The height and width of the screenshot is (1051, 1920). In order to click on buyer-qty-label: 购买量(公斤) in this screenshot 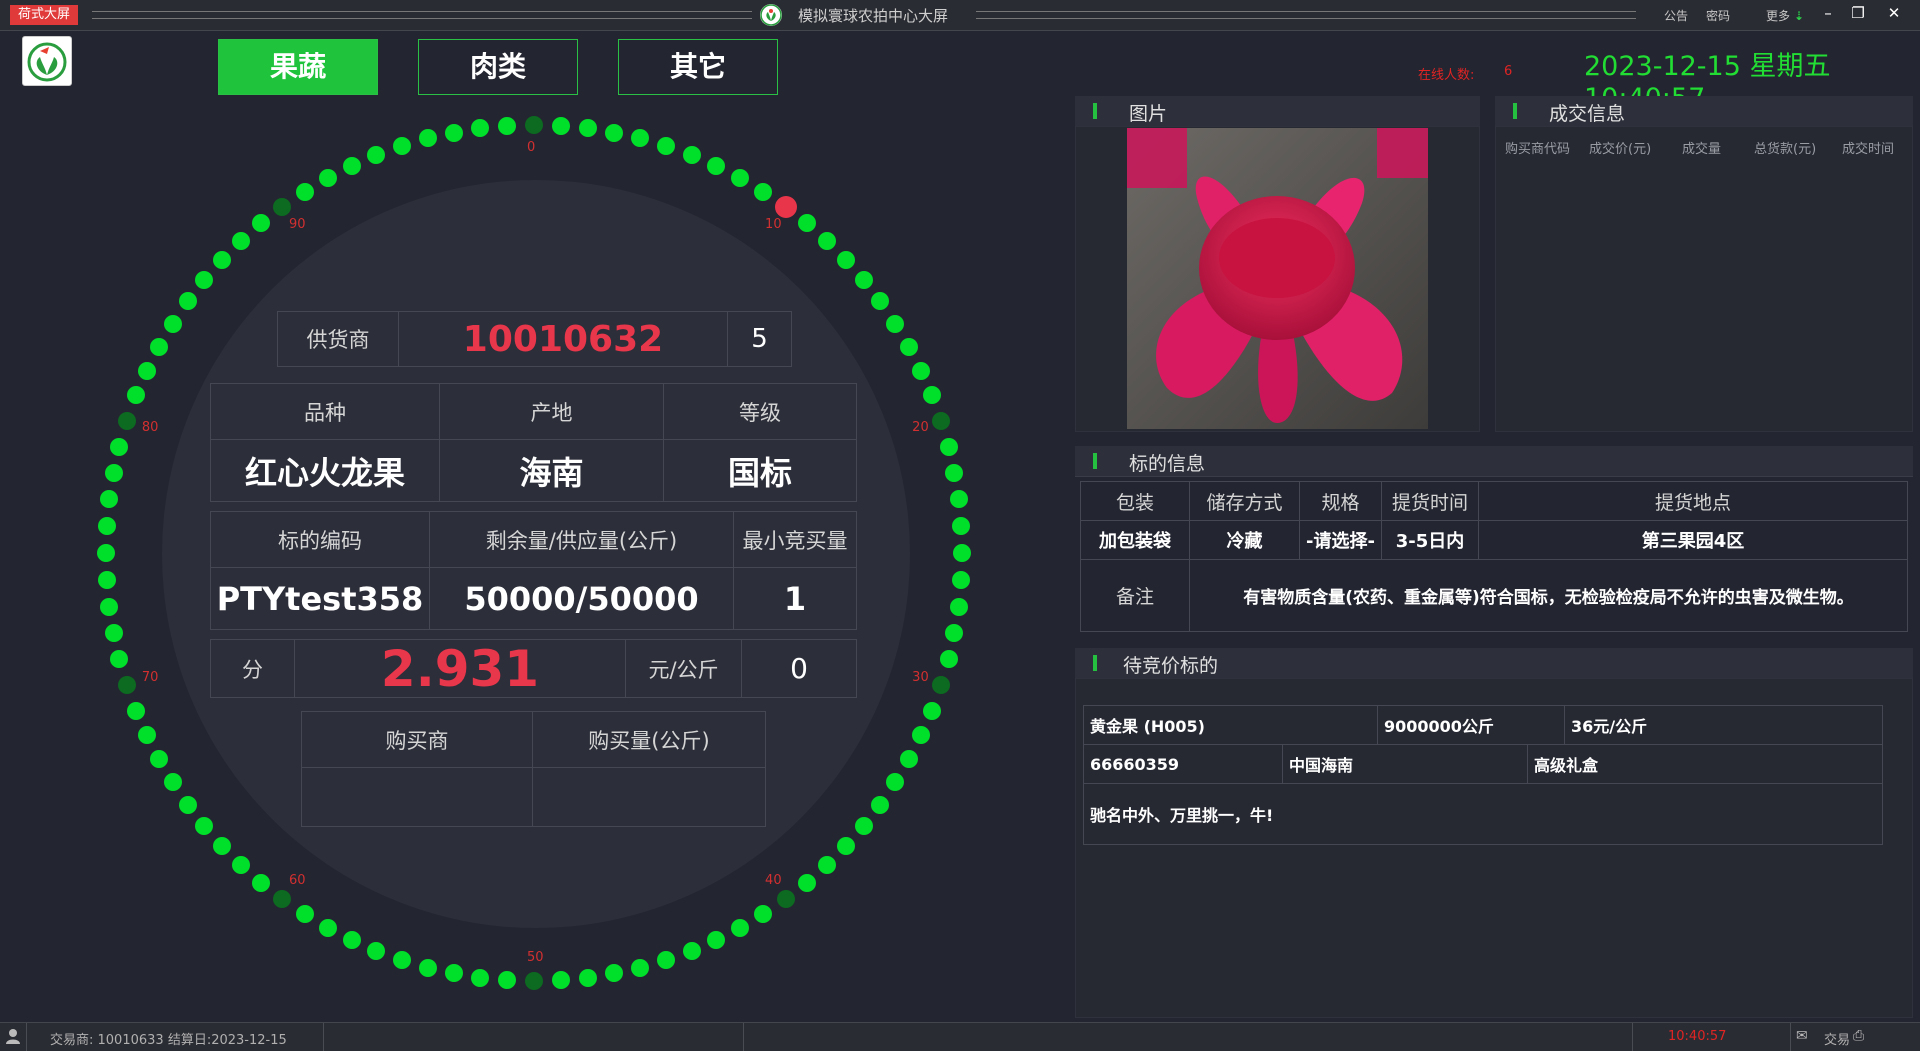, I will do `click(649, 739)`.